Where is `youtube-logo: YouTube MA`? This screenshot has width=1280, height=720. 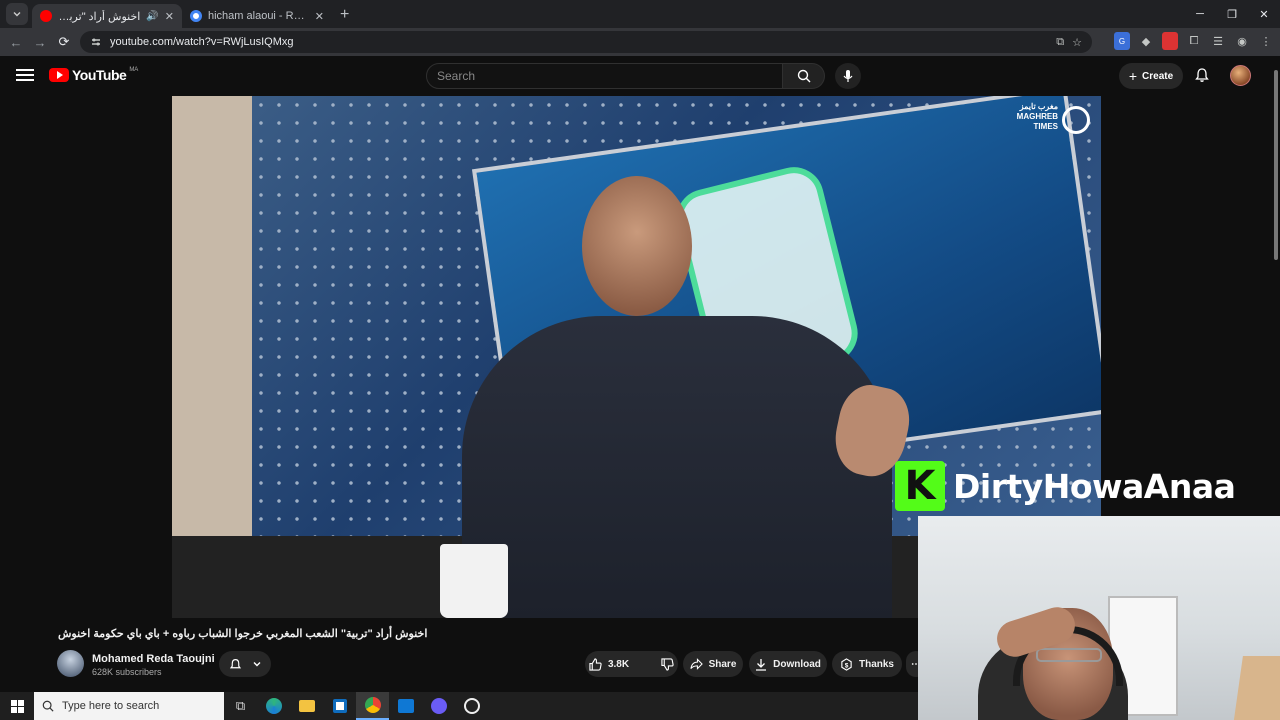 youtube-logo: YouTube MA is located at coordinates (93, 75).